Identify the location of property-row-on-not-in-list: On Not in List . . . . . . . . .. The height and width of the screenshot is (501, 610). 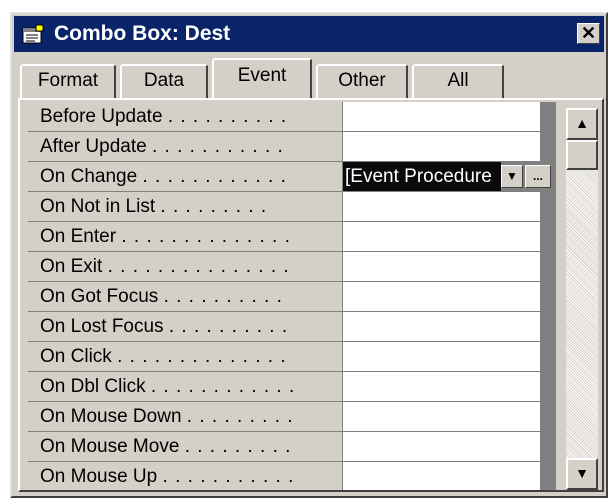
(292, 207).